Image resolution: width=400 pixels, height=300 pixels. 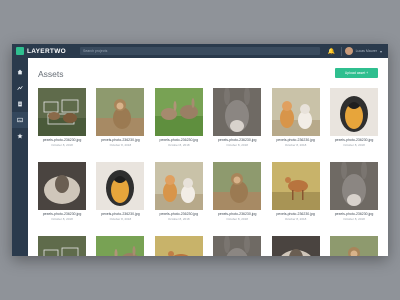 I want to click on top-bar: LAYERTWO 🔔 Lucas Maurer ▾, so click(x=200, y=51).